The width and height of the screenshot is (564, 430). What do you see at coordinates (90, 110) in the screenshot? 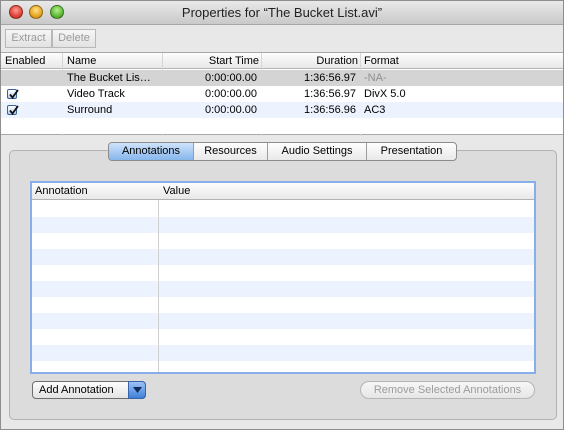
I see `track-name: Surround` at bounding box center [90, 110].